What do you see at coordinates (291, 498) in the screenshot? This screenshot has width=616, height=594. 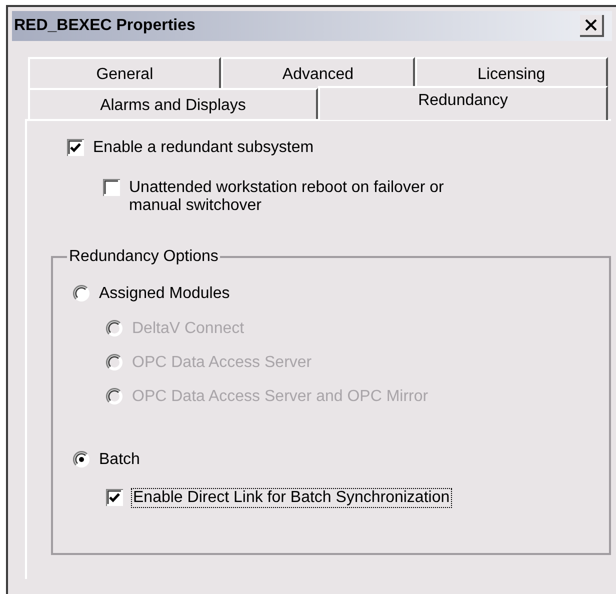 I see `option-label: Enable Direct Link for Batch Synchronization` at bounding box center [291, 498].